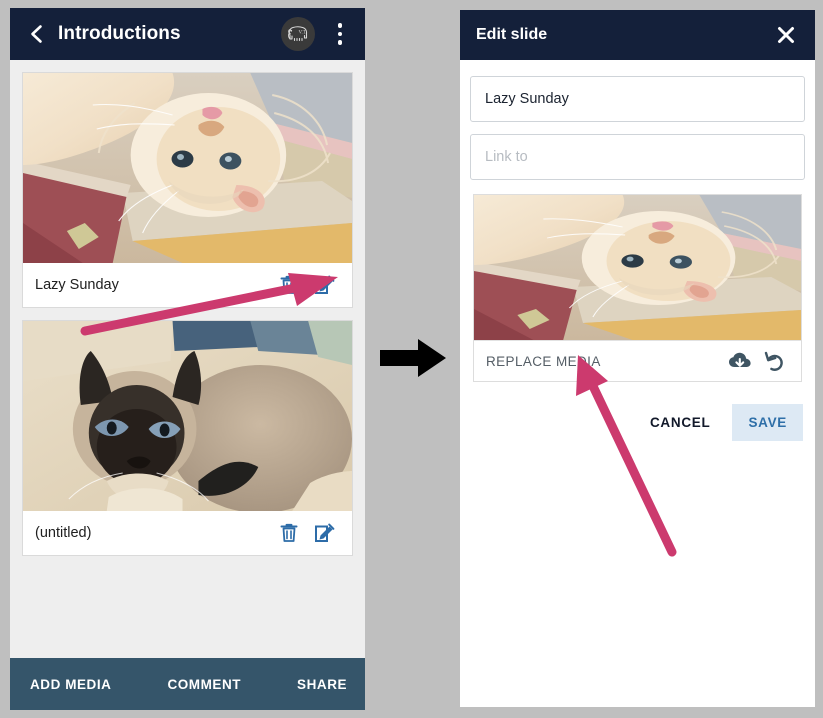 Image resolution: width=823 pixels, height=718 pixels. Describe the element at coordinates (767, 422) in the screenshot. I see `save-button: SAVE` at that location.